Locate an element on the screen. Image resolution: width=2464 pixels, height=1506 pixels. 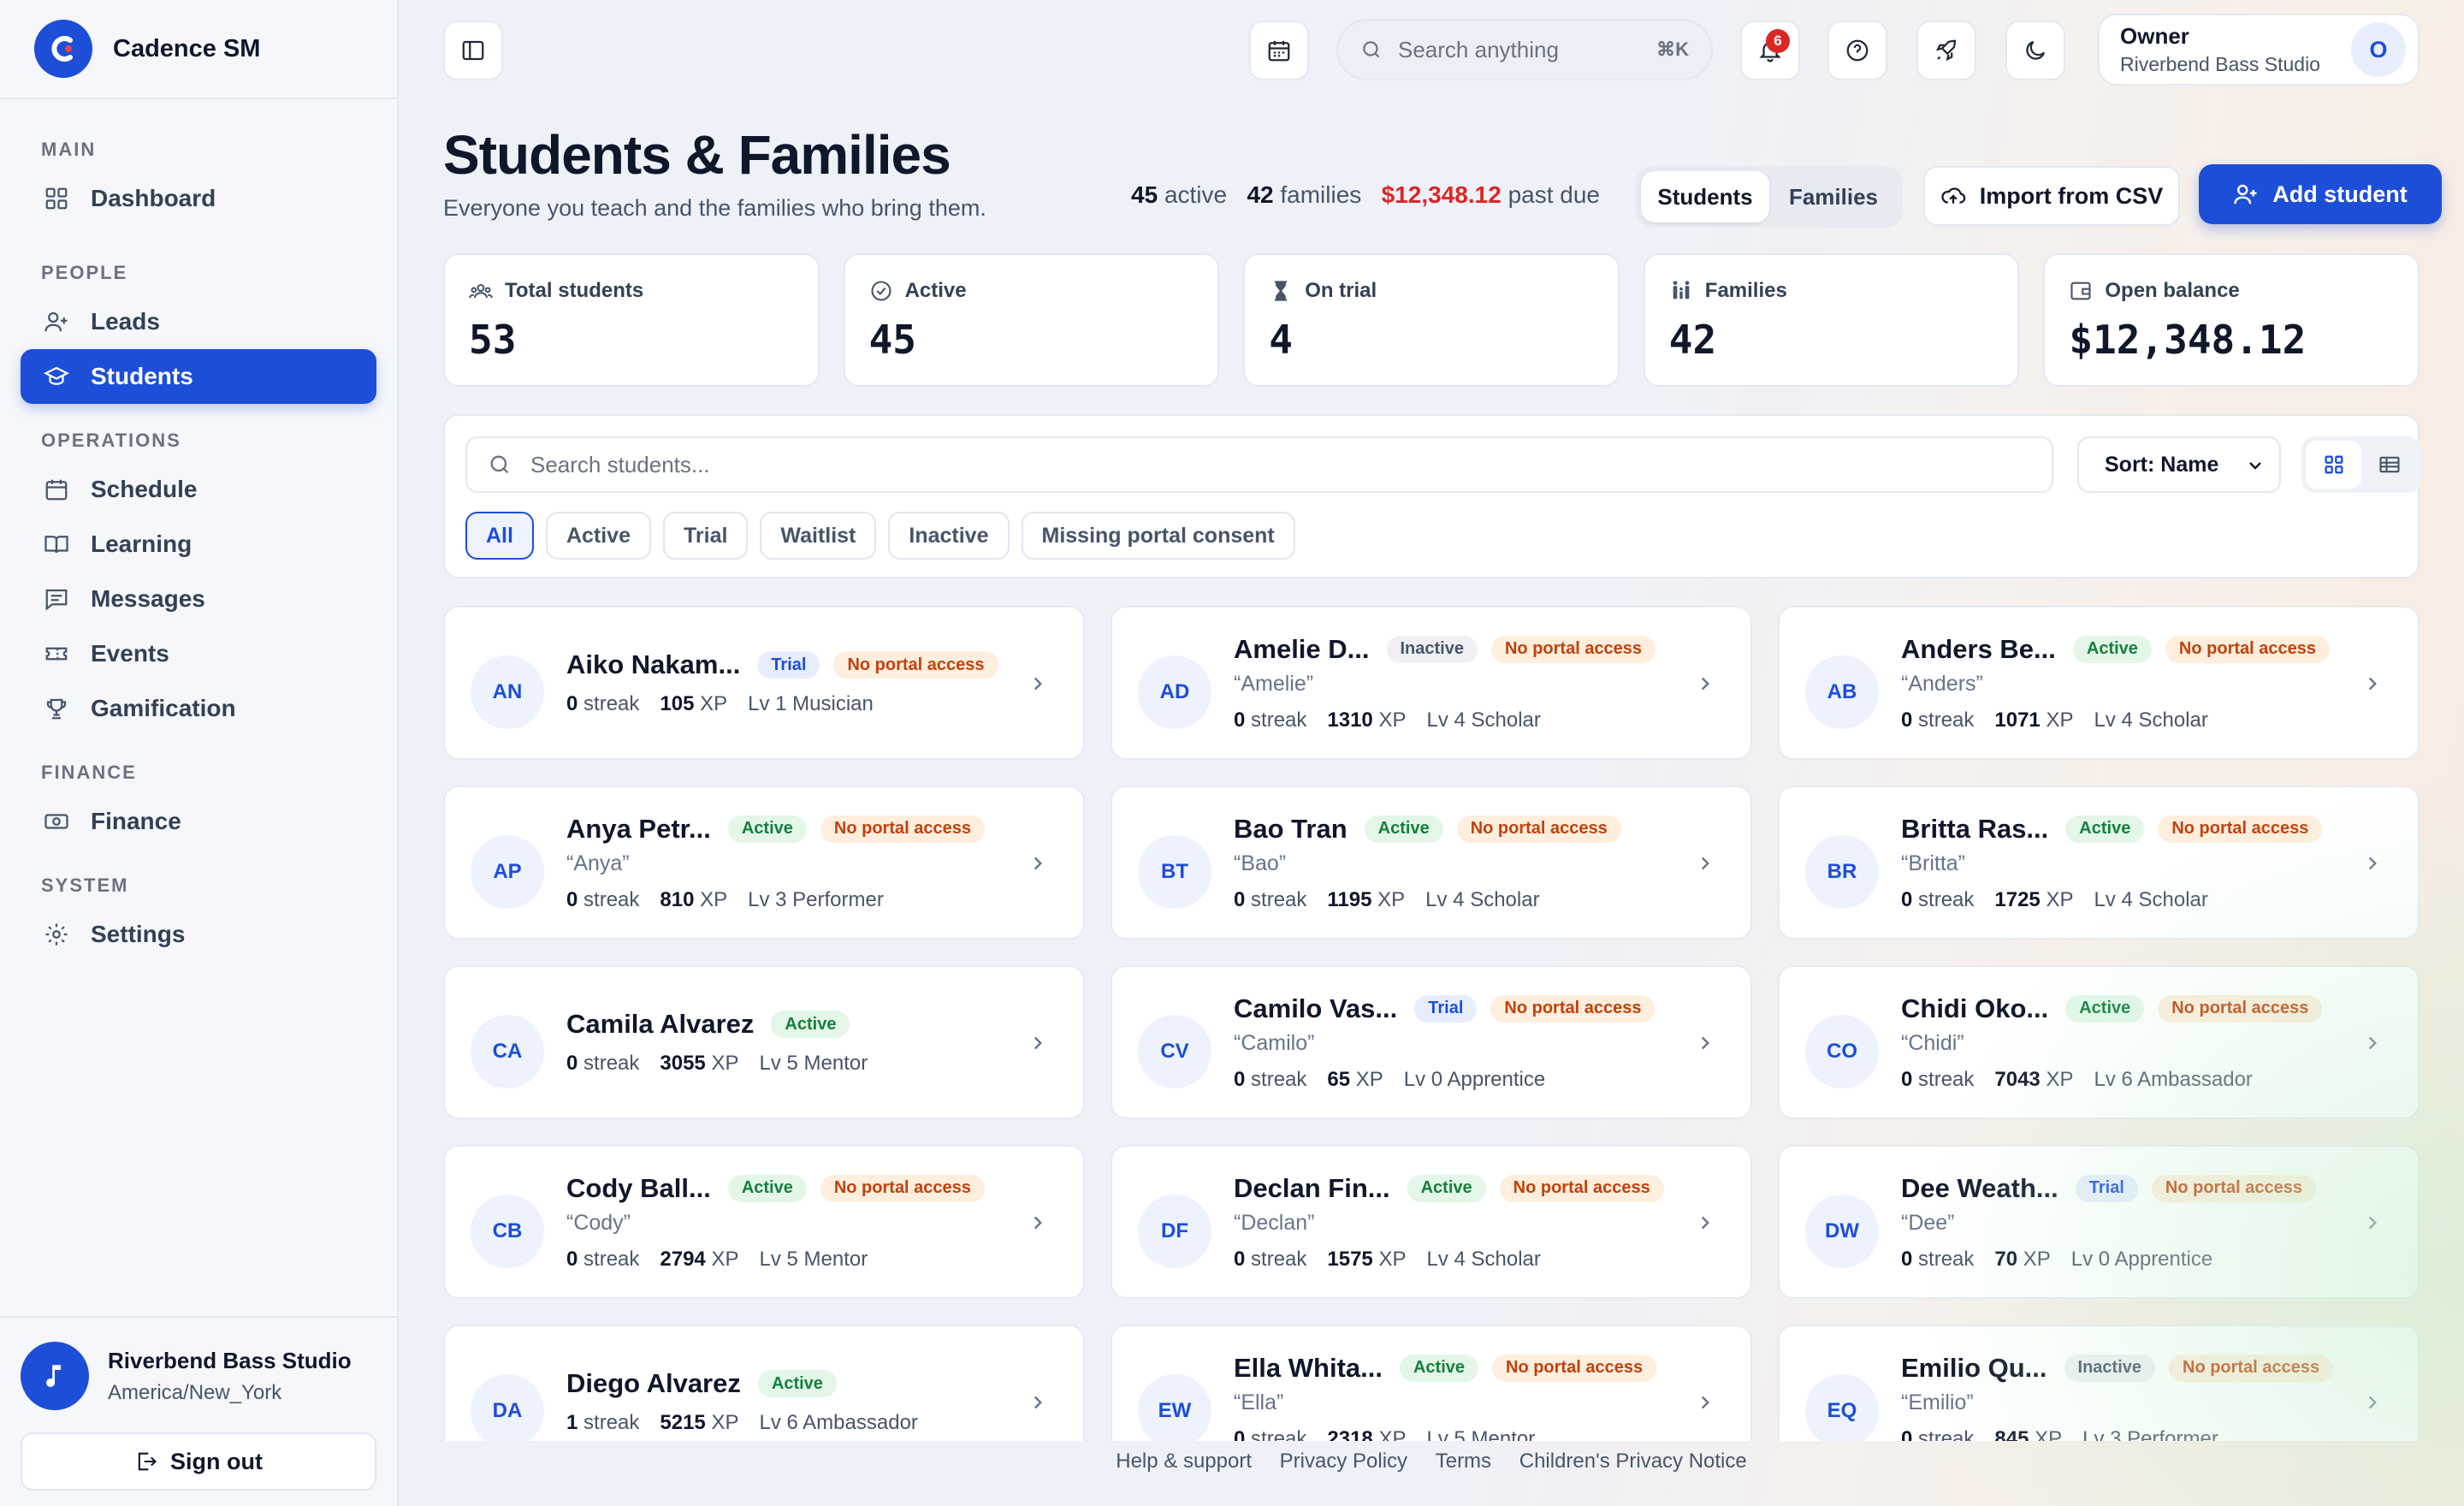
student-name: Diego Alvarez is located at coordinates (653, 1383).